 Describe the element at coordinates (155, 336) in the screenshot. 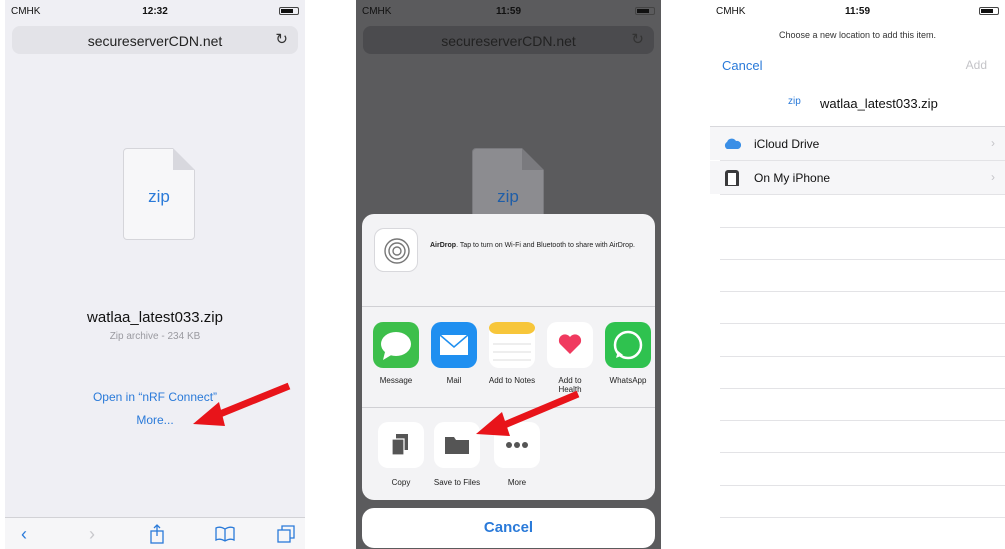

I see `file-info: Zip archive - 234 KB` at that location.